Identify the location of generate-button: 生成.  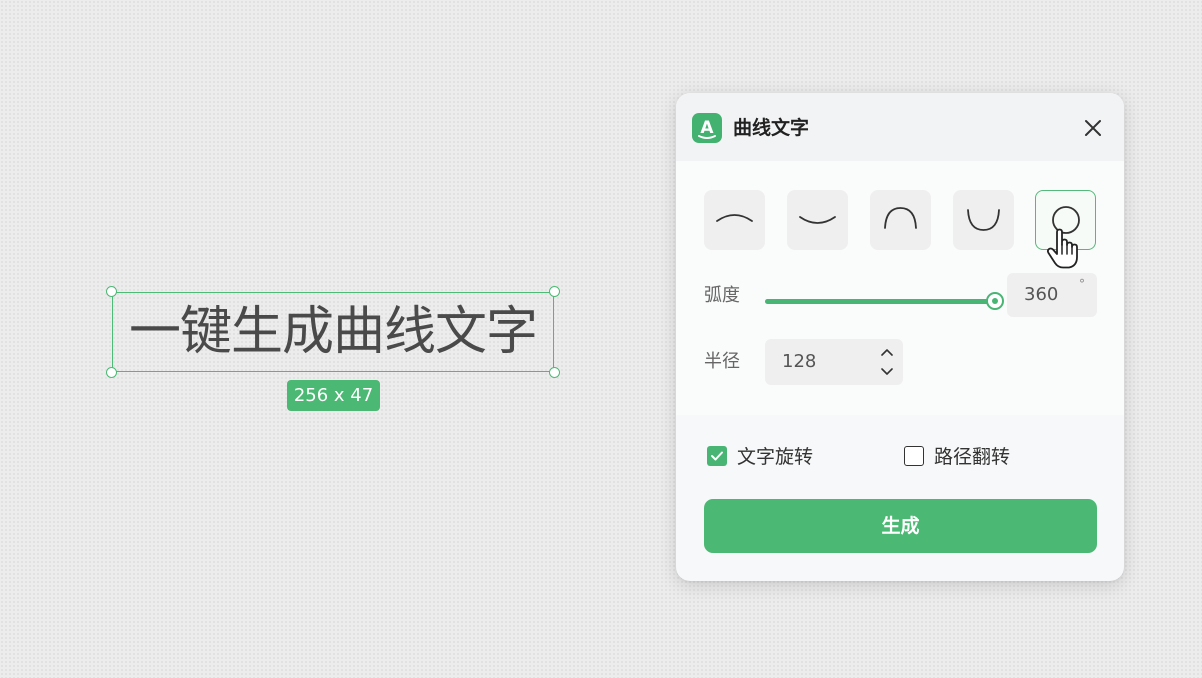
(900, 526).